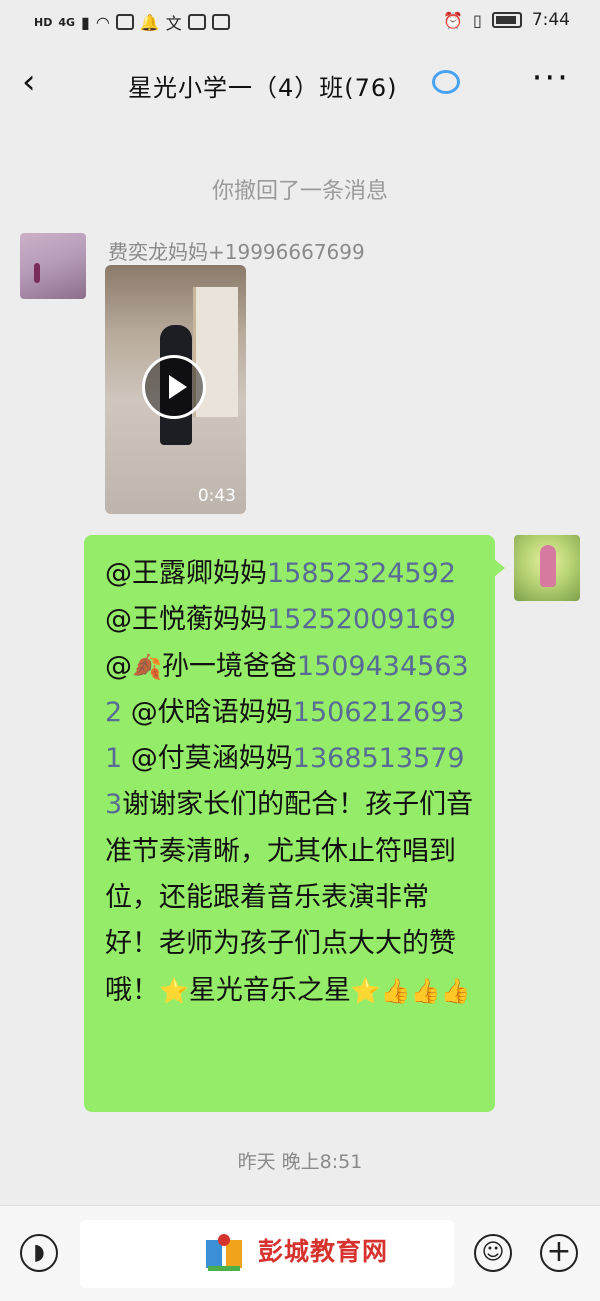 The image size is (600, 1301). Describe the element at coordinates (224, 1252) in the screenshot. I see `watermark-logo-icon` at that location.